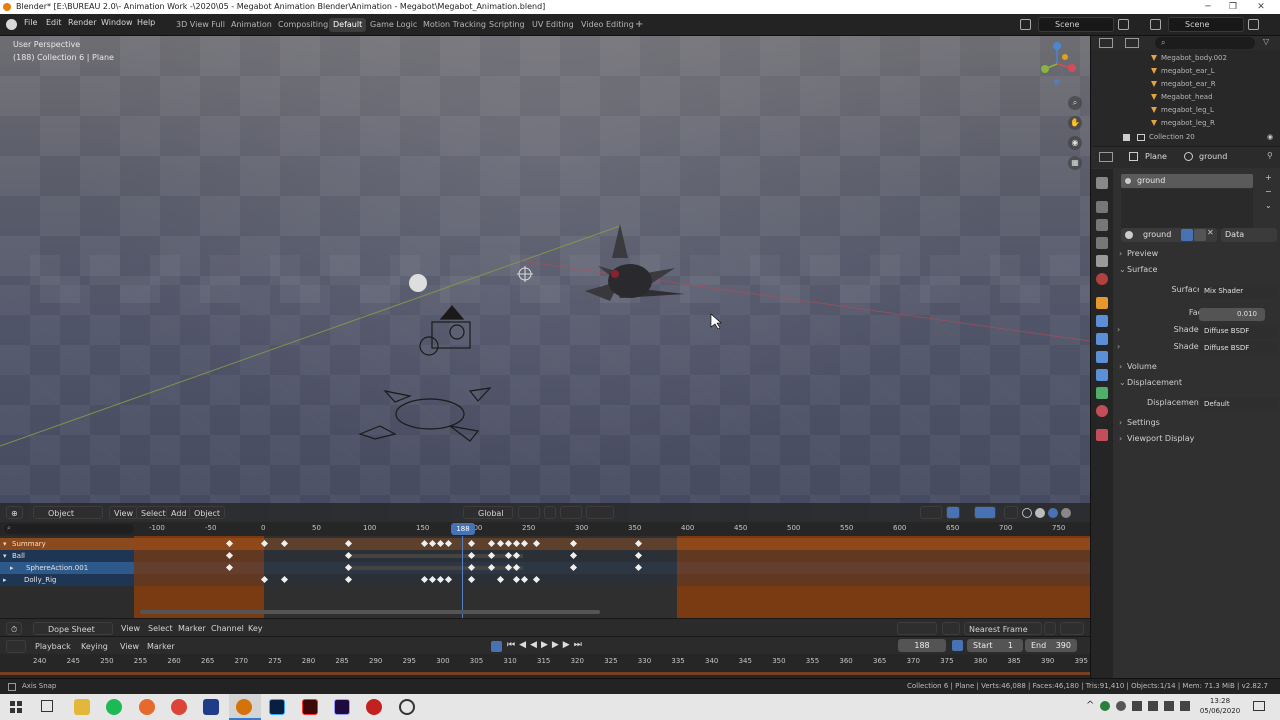  What do you see at coordinates (1053, 513) in the screenshot?
I see `material-shading-icon` at bounding box center [1053, 513].